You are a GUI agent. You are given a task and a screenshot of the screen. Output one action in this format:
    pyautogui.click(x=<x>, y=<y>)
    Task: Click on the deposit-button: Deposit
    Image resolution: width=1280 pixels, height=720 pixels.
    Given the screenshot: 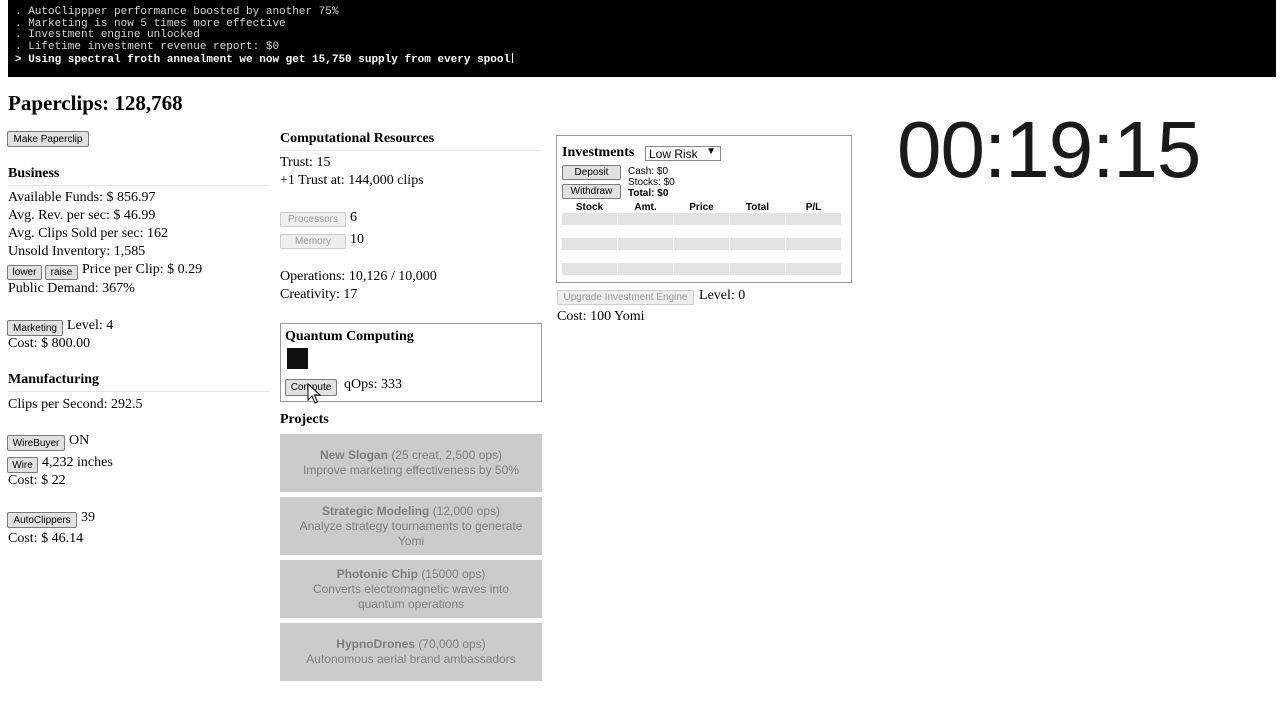 What is the action you would take?
    pyautogui.click(x=591, y=172)
    